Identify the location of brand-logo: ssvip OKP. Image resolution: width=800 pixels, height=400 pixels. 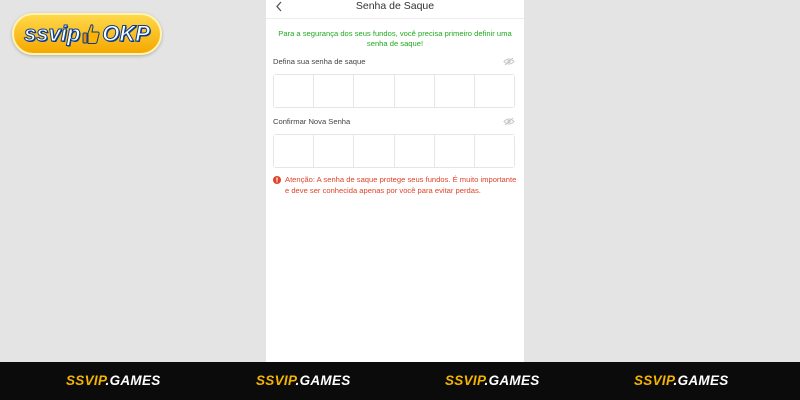
(87, 34).